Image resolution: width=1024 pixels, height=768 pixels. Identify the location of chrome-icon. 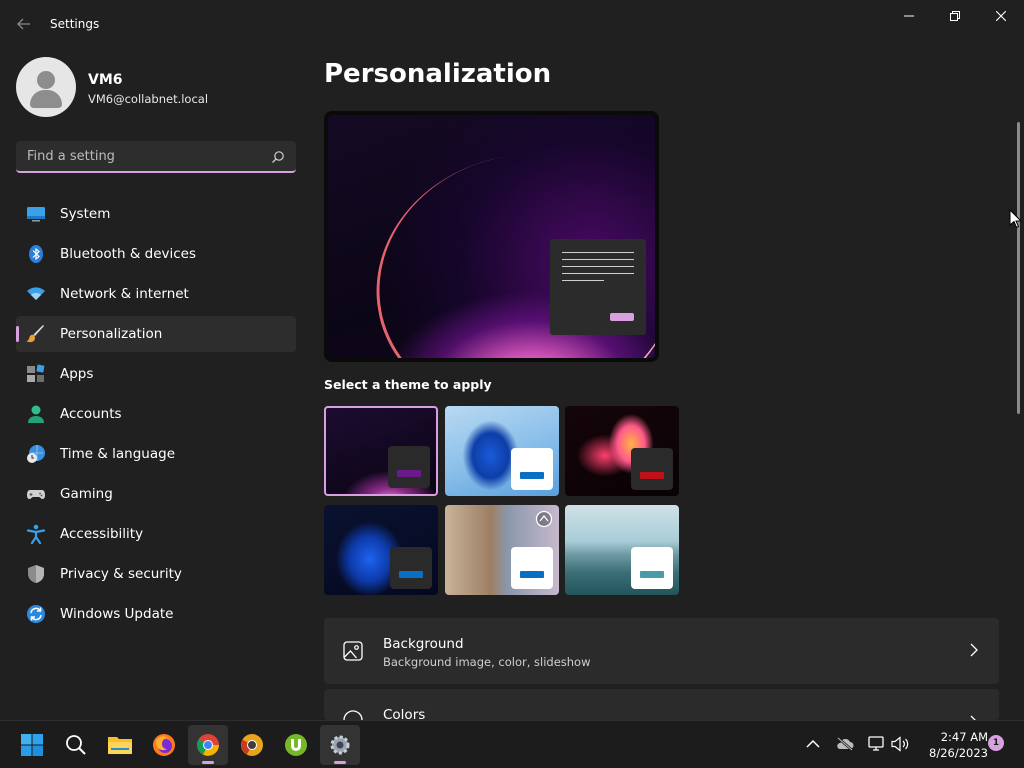
(208, 745).